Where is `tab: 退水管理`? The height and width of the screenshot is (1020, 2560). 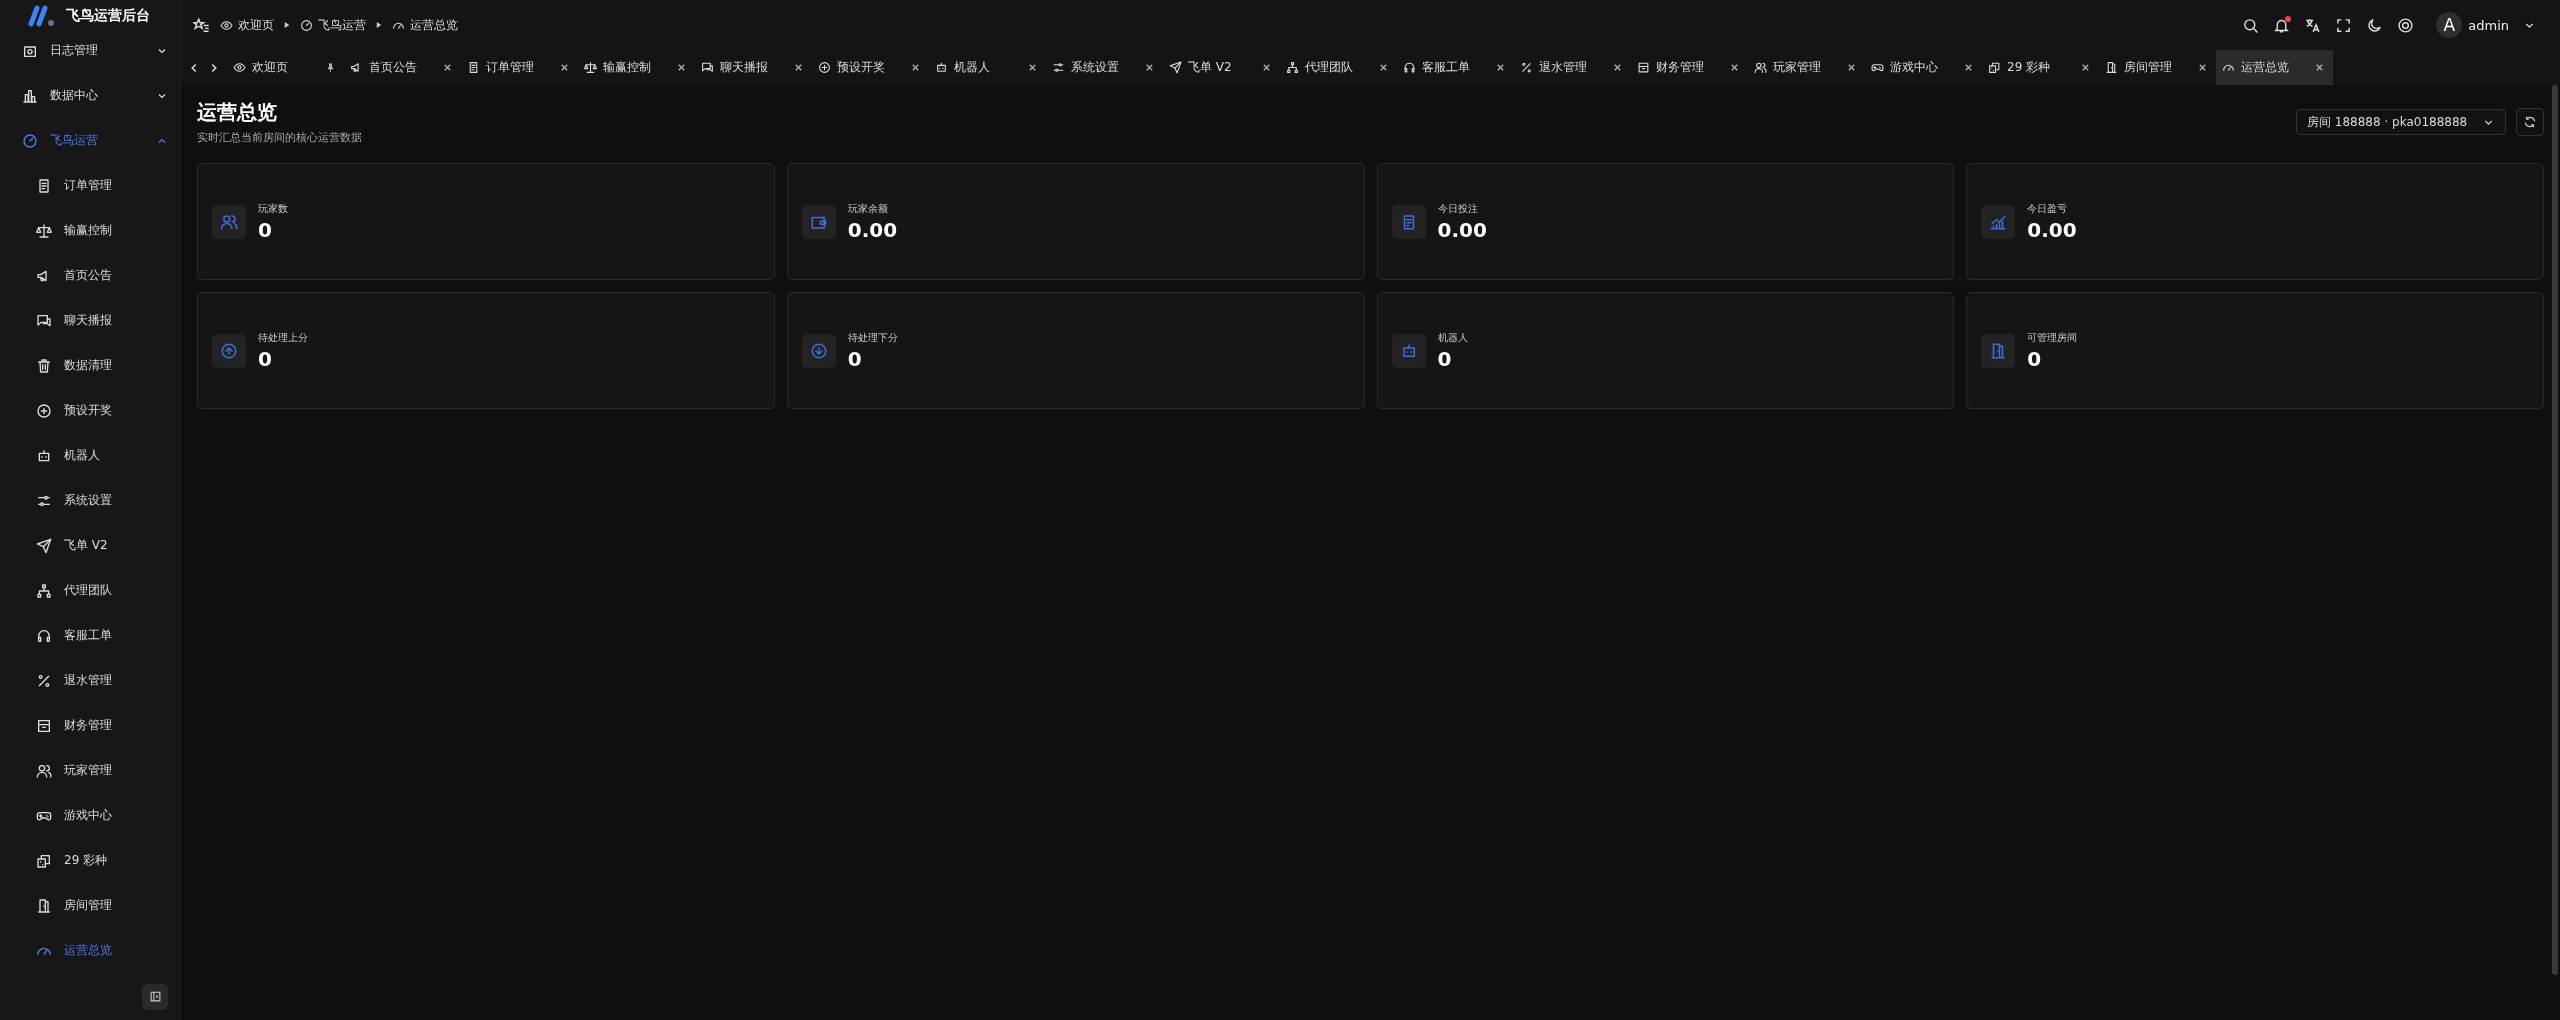
tab: 退水管理 is located at coordinates (1572, 67).